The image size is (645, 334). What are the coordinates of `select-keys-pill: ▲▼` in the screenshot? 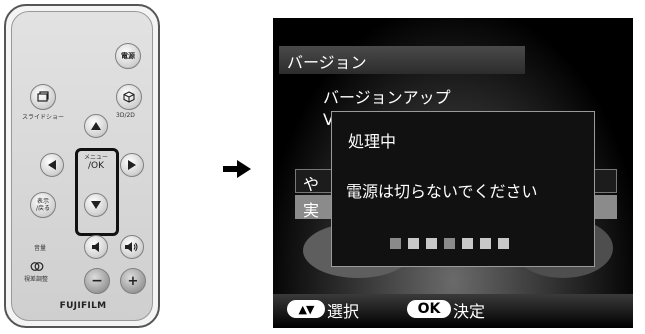 It's located at (306, 309).